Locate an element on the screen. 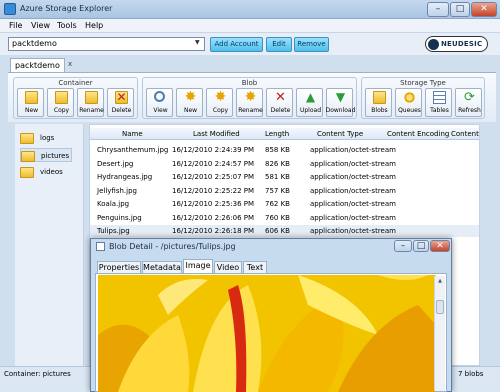 Image resolution: width=500 pixels, height=392 pixels. storage-tables-button: Tables is located at coordinates (438, 102).